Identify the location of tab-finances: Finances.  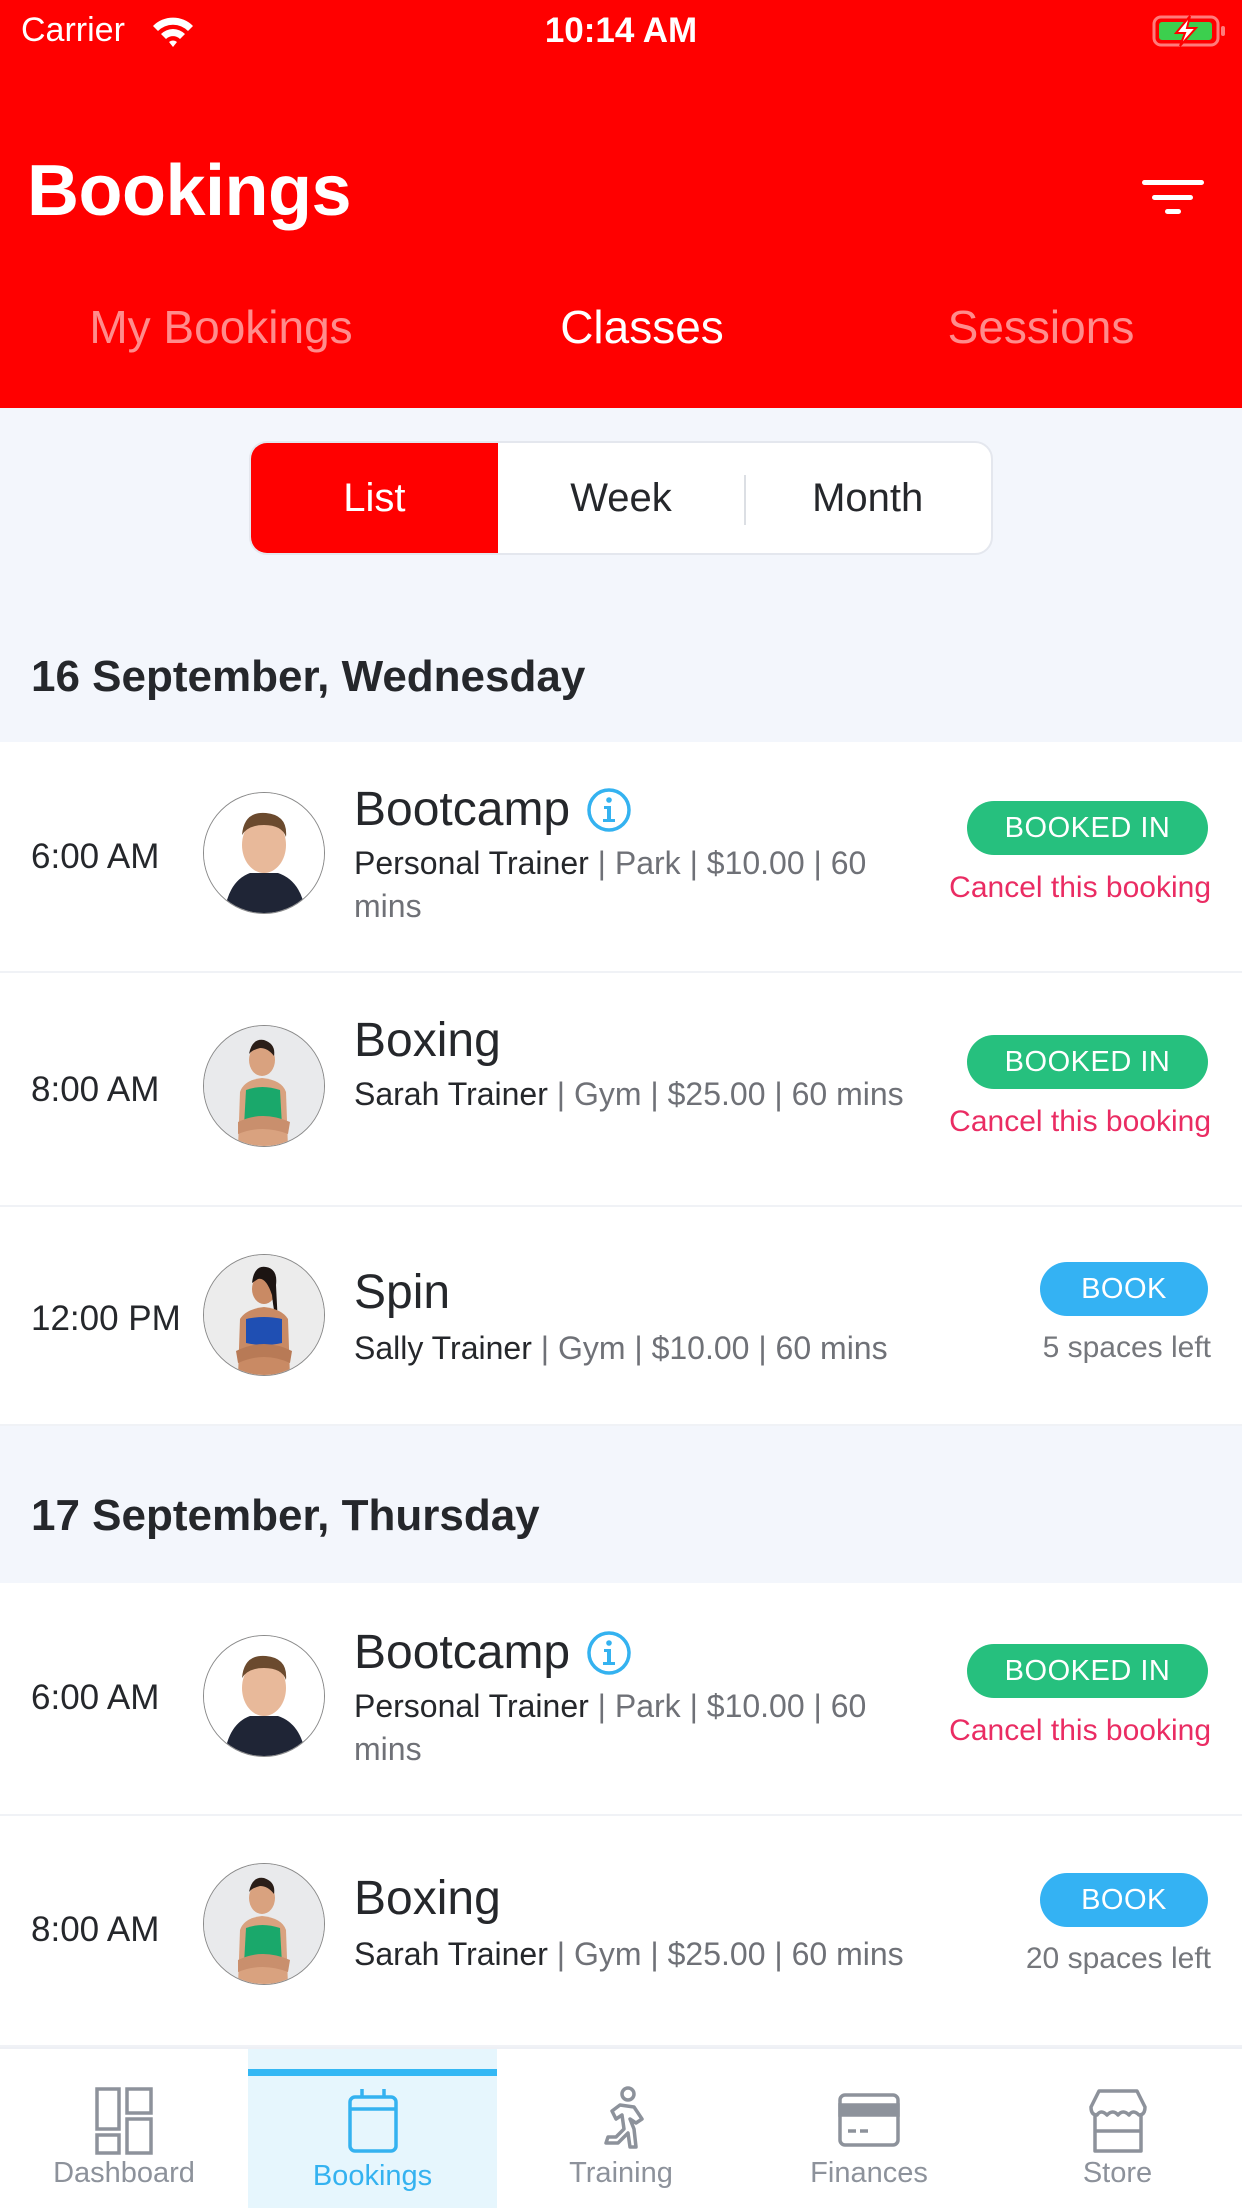
(869, 2128).